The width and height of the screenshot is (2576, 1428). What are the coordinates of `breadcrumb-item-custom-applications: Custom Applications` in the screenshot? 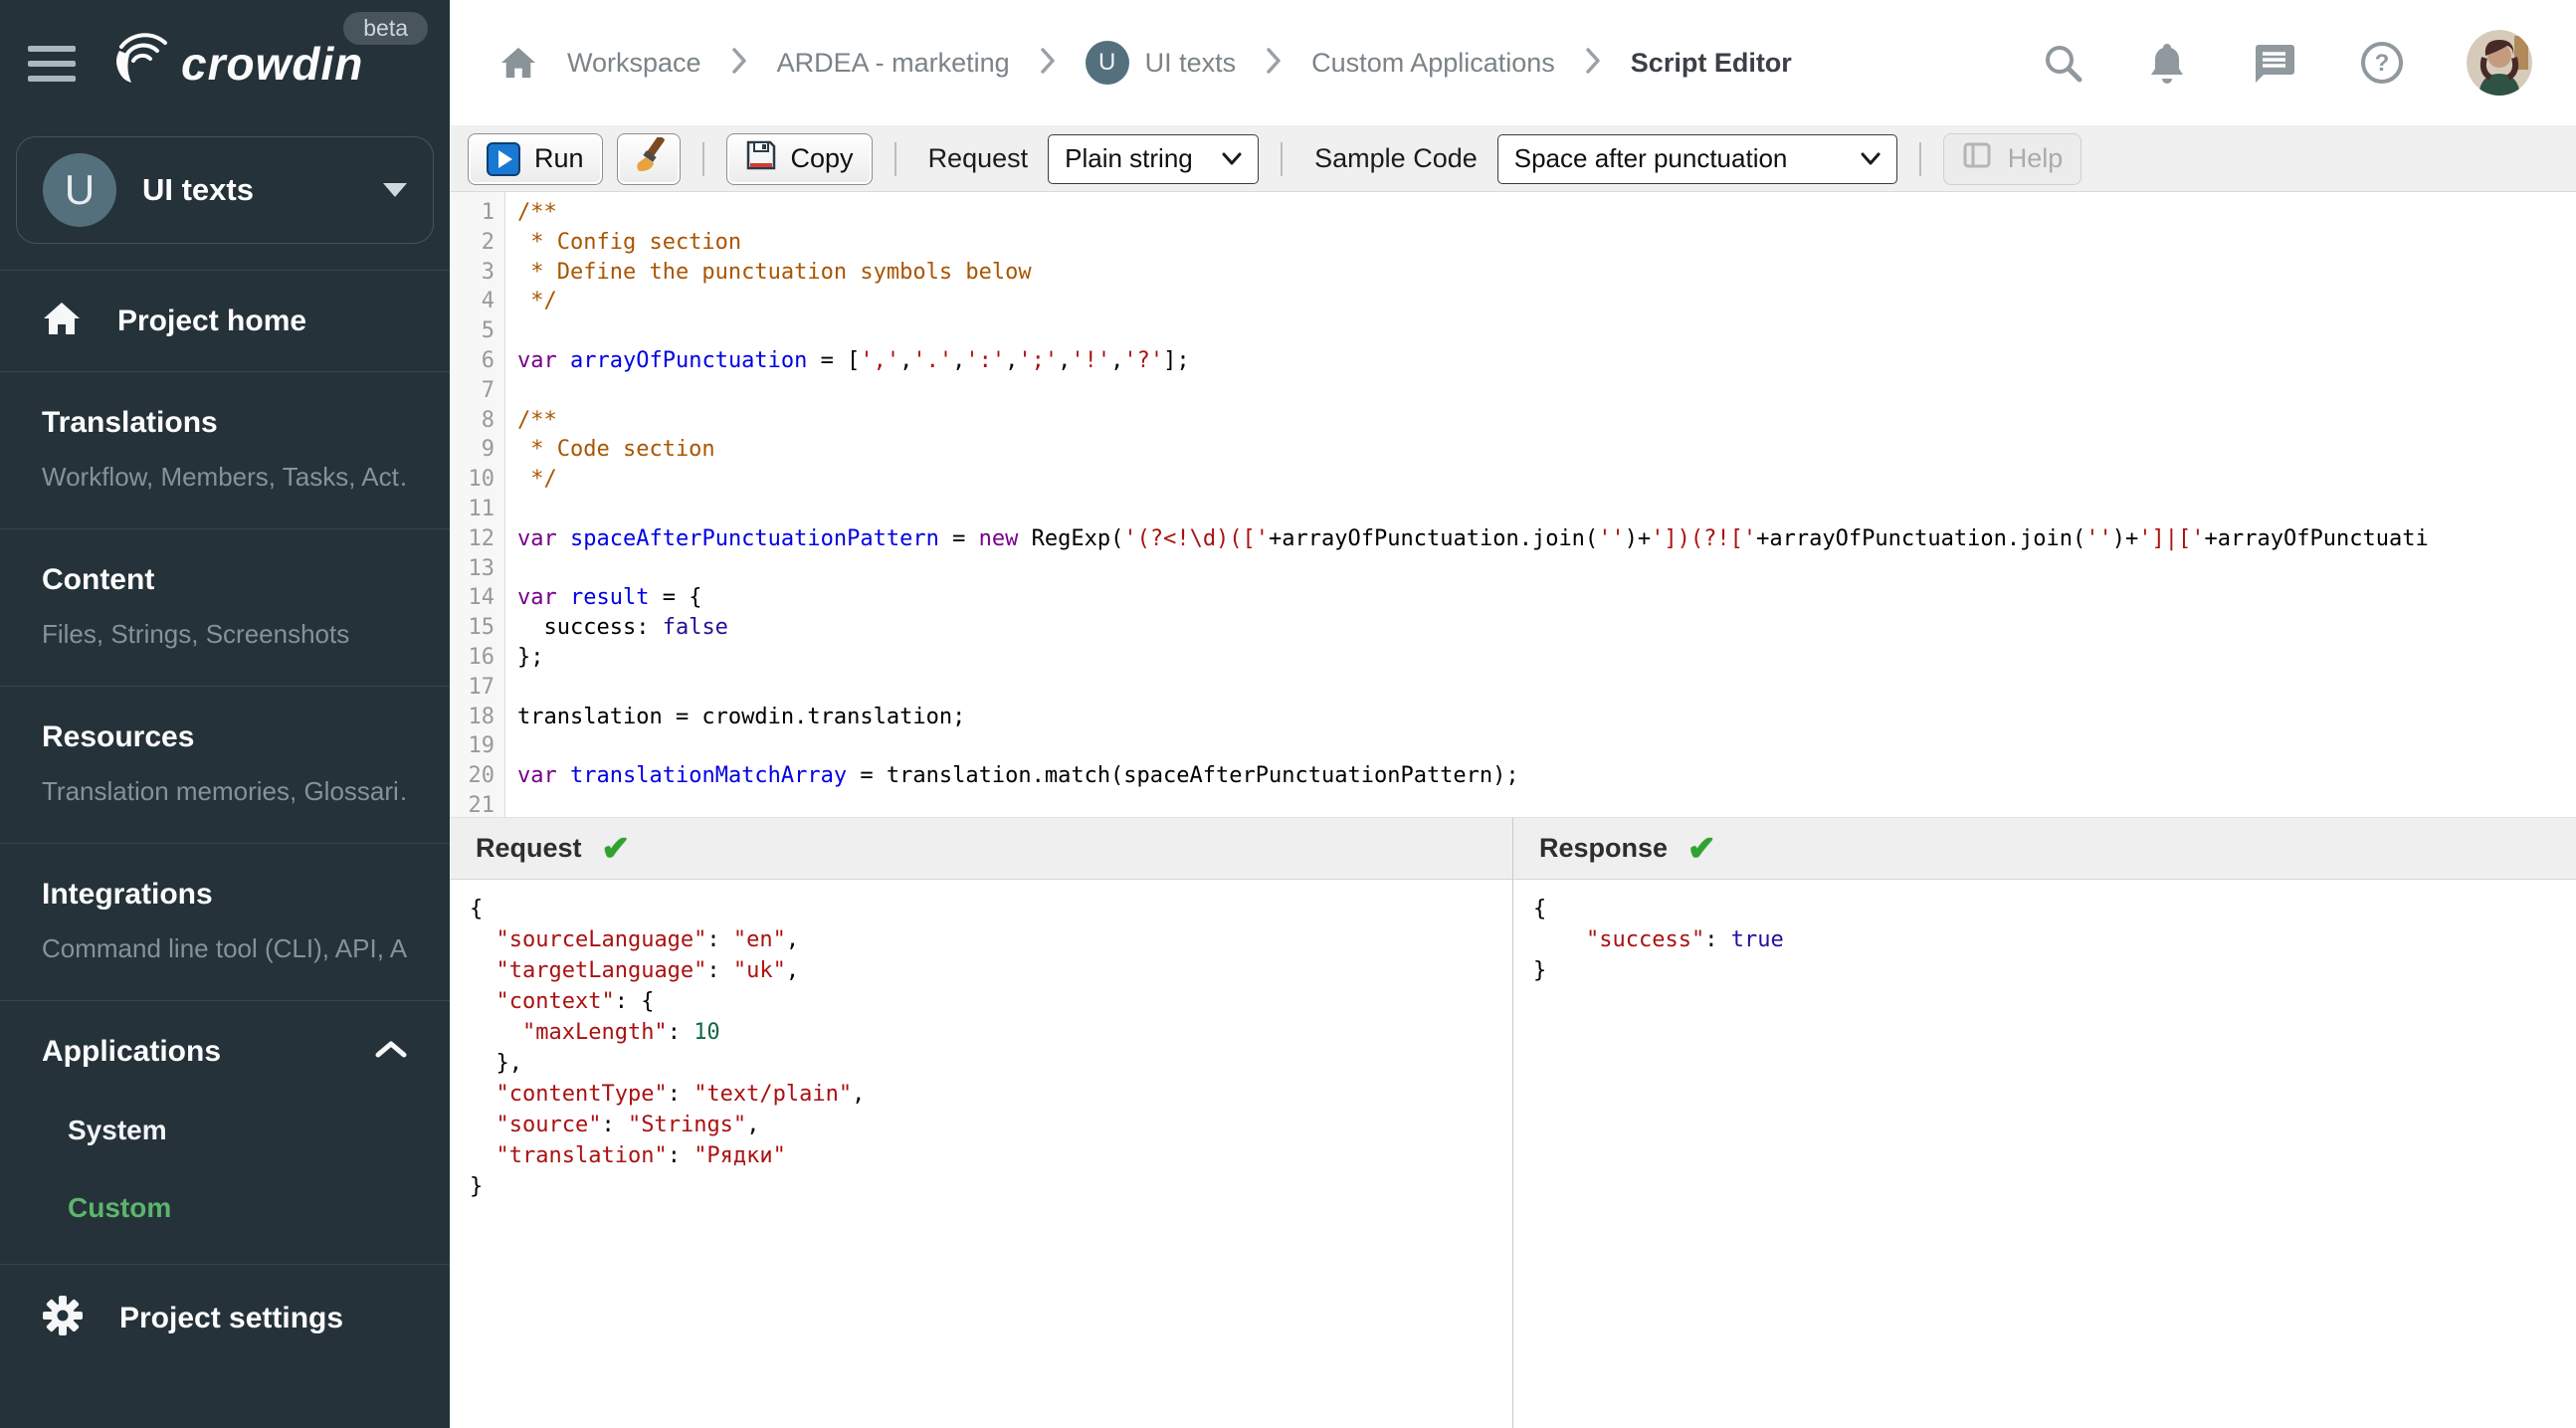 It's located at (1433, 63).